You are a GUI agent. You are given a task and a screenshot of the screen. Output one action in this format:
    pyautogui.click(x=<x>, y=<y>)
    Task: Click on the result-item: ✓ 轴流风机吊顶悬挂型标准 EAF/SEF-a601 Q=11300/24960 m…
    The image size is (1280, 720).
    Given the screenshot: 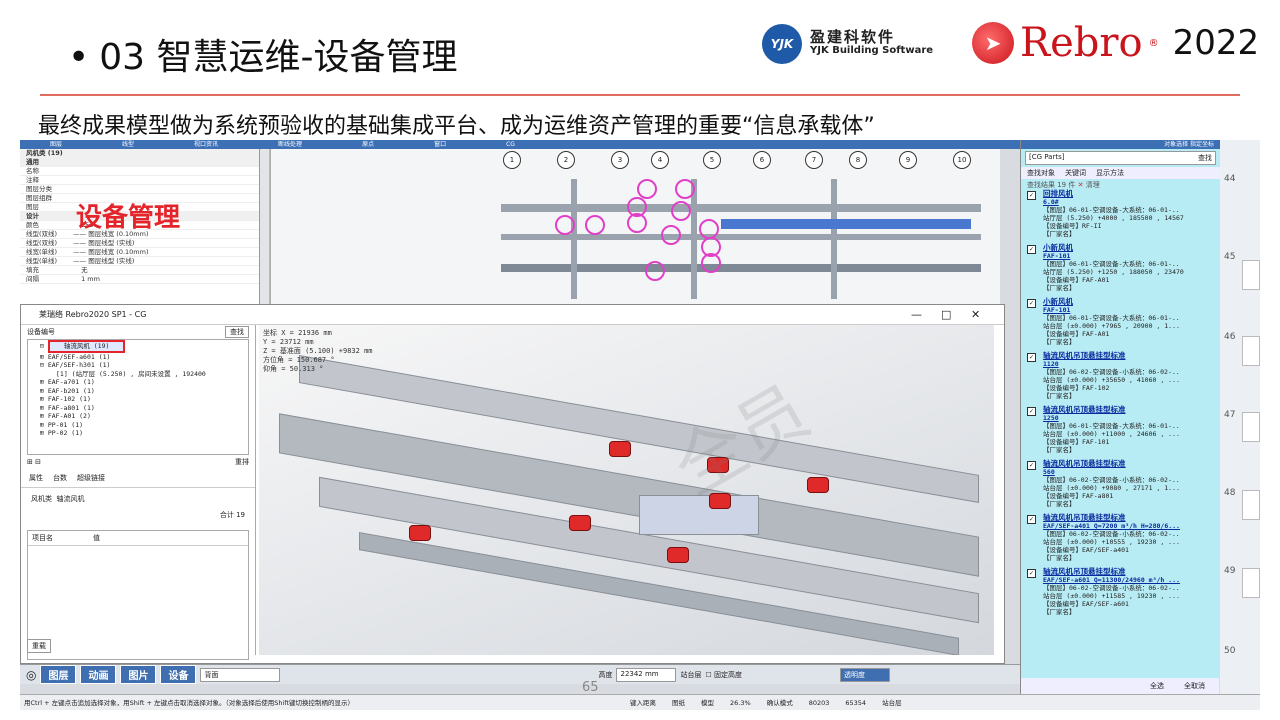 What is the action you would take?
    pyautogui.click(x=1120, y=593)
    